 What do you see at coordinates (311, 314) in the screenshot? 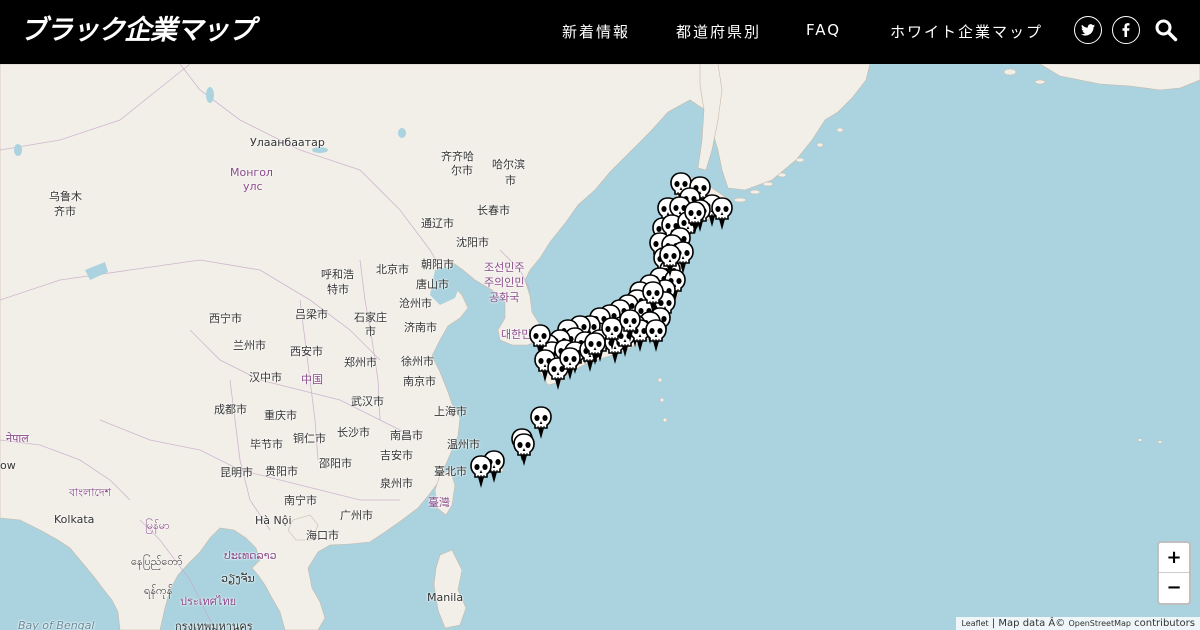
I see `label-luliang: 吕梁市` at bounding box center [311, 314].